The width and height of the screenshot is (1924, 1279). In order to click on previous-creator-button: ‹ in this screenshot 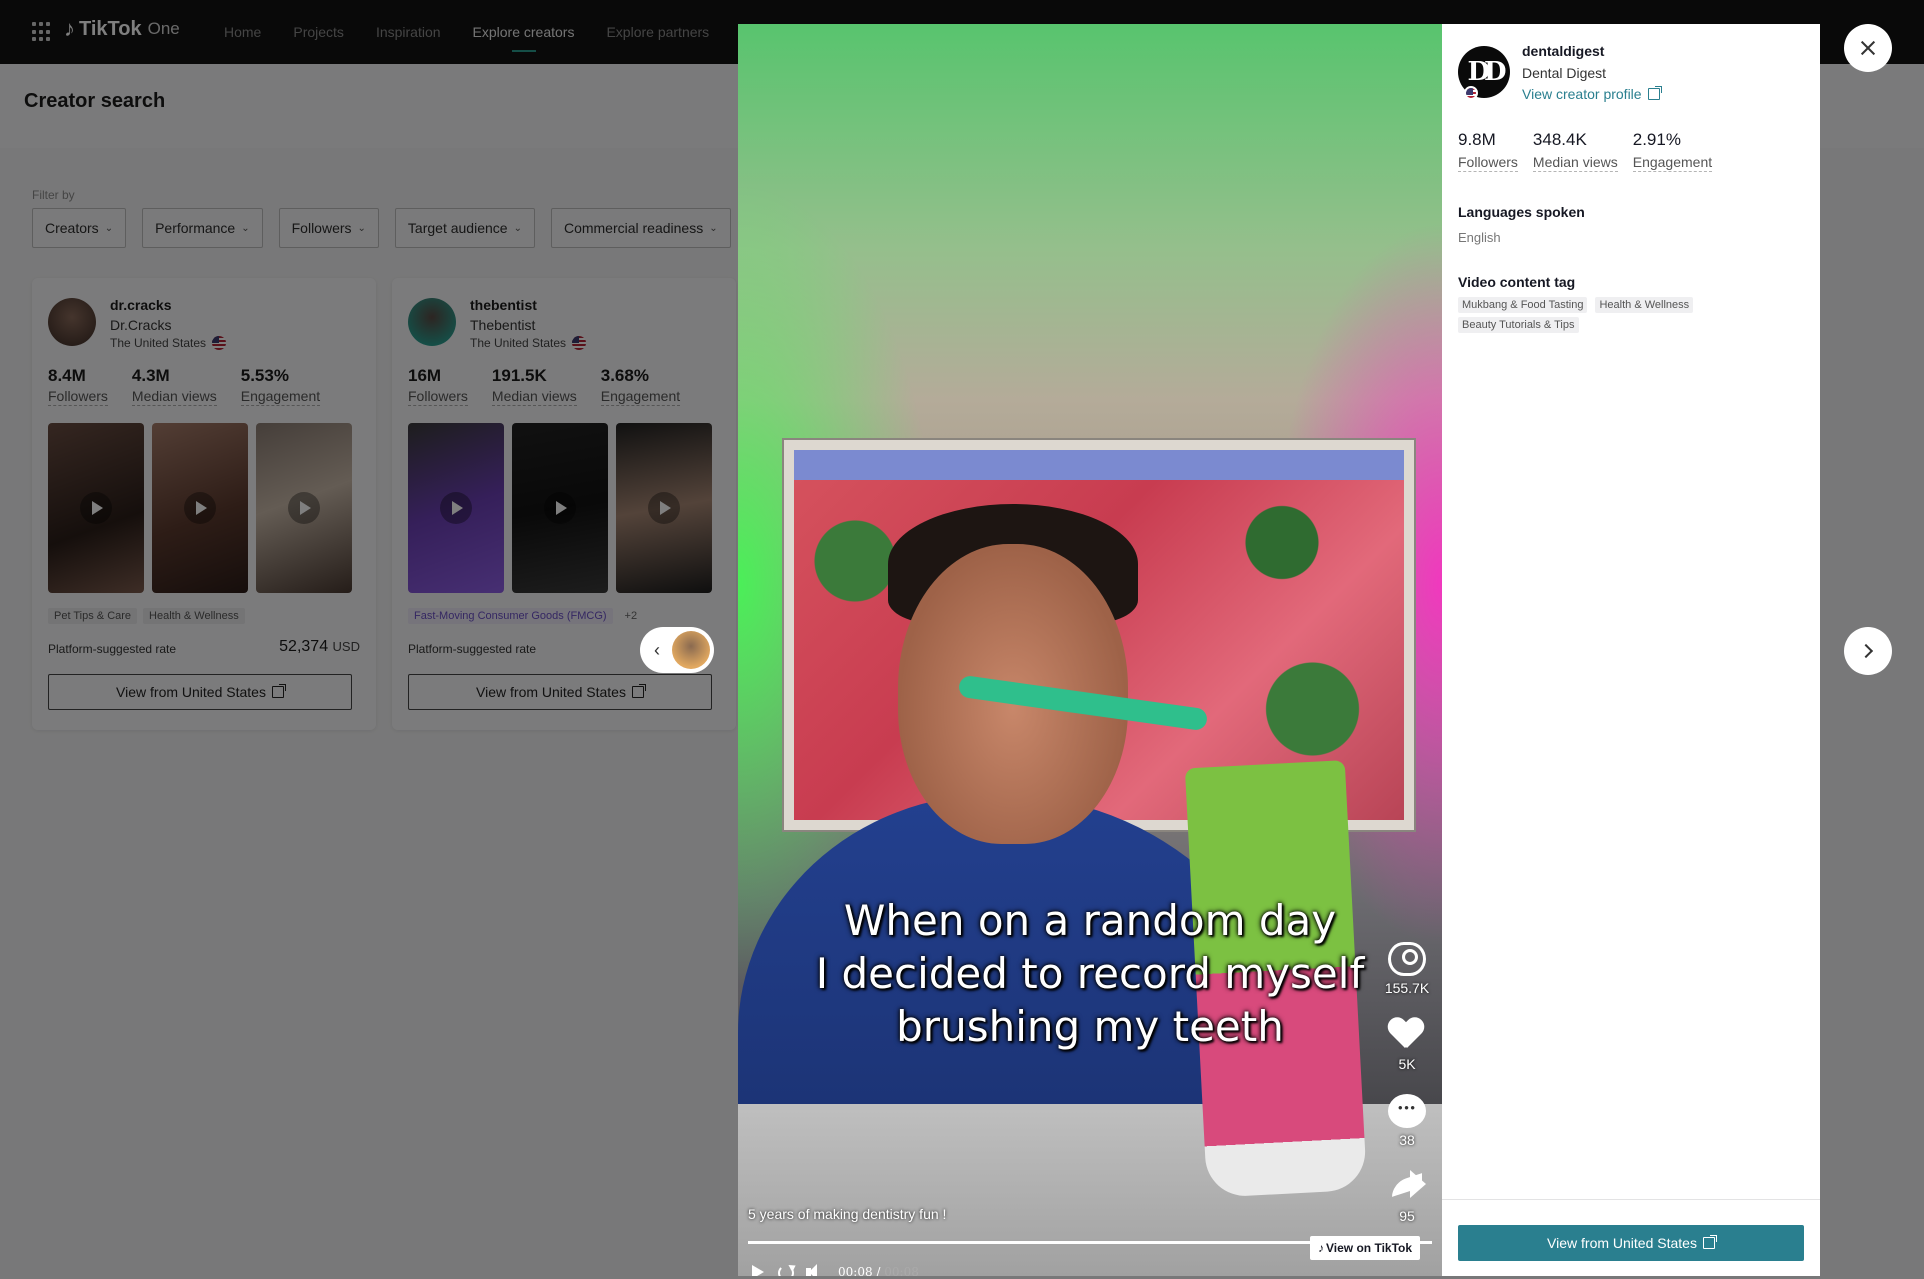, I will do `click(677, 650)`.